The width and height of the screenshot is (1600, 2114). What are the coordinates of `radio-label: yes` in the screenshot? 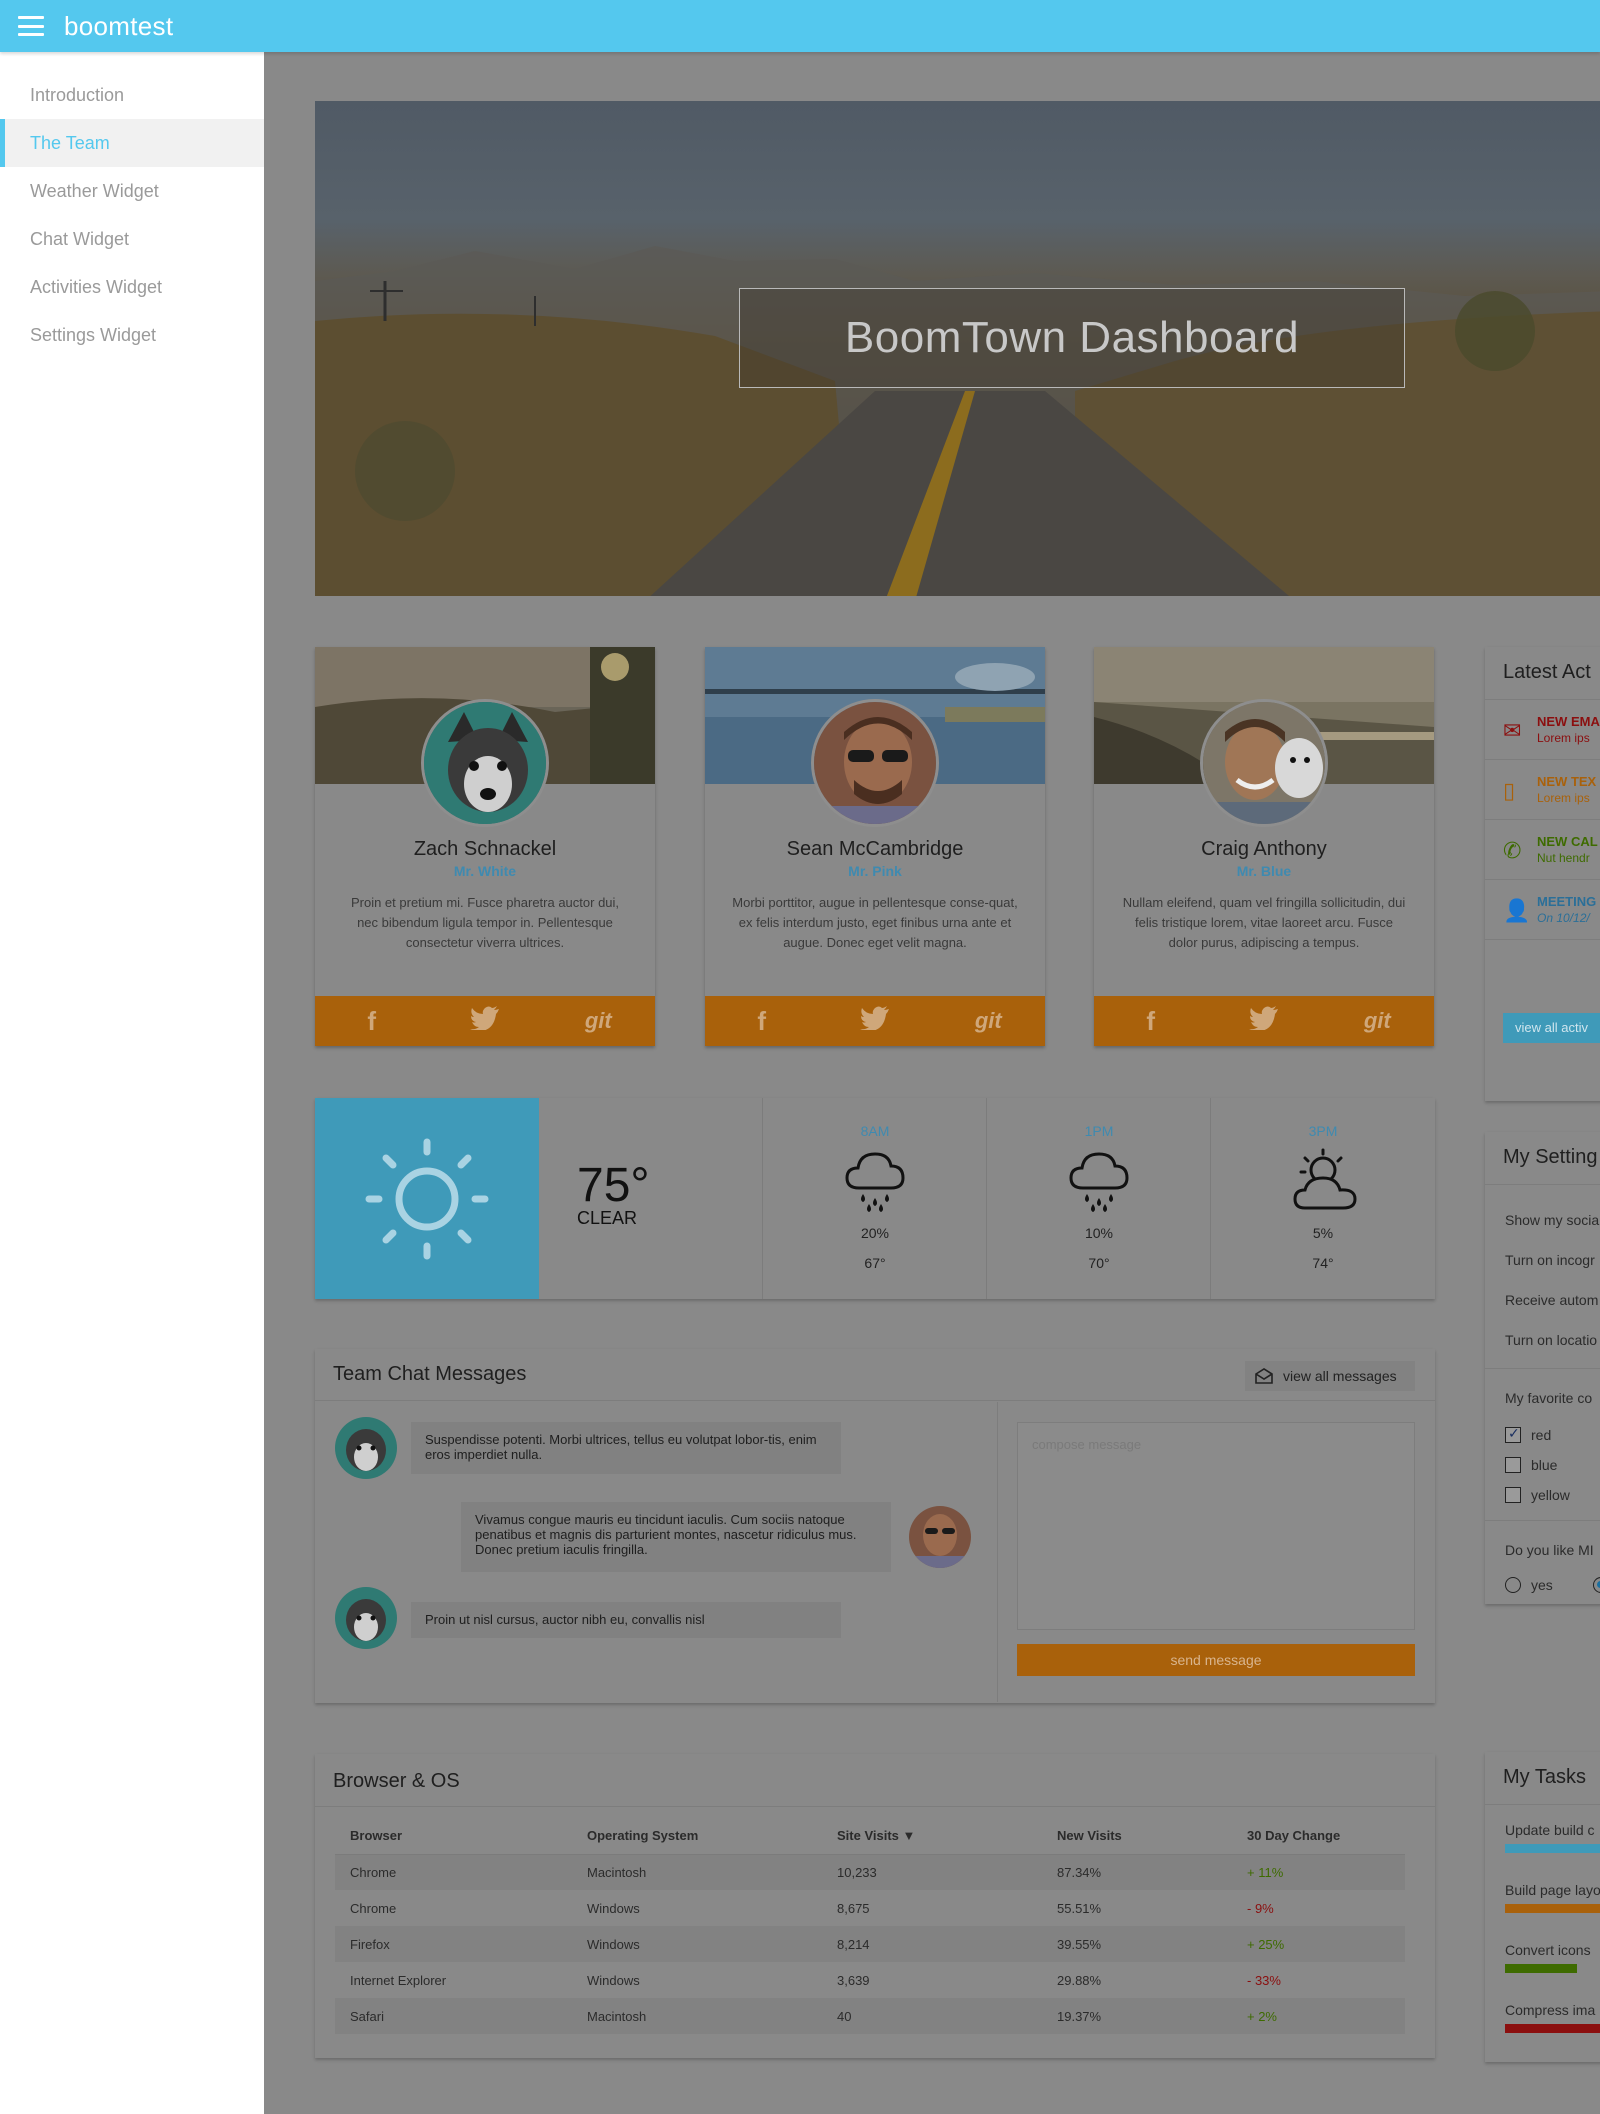 It's located at (1542, 1585).